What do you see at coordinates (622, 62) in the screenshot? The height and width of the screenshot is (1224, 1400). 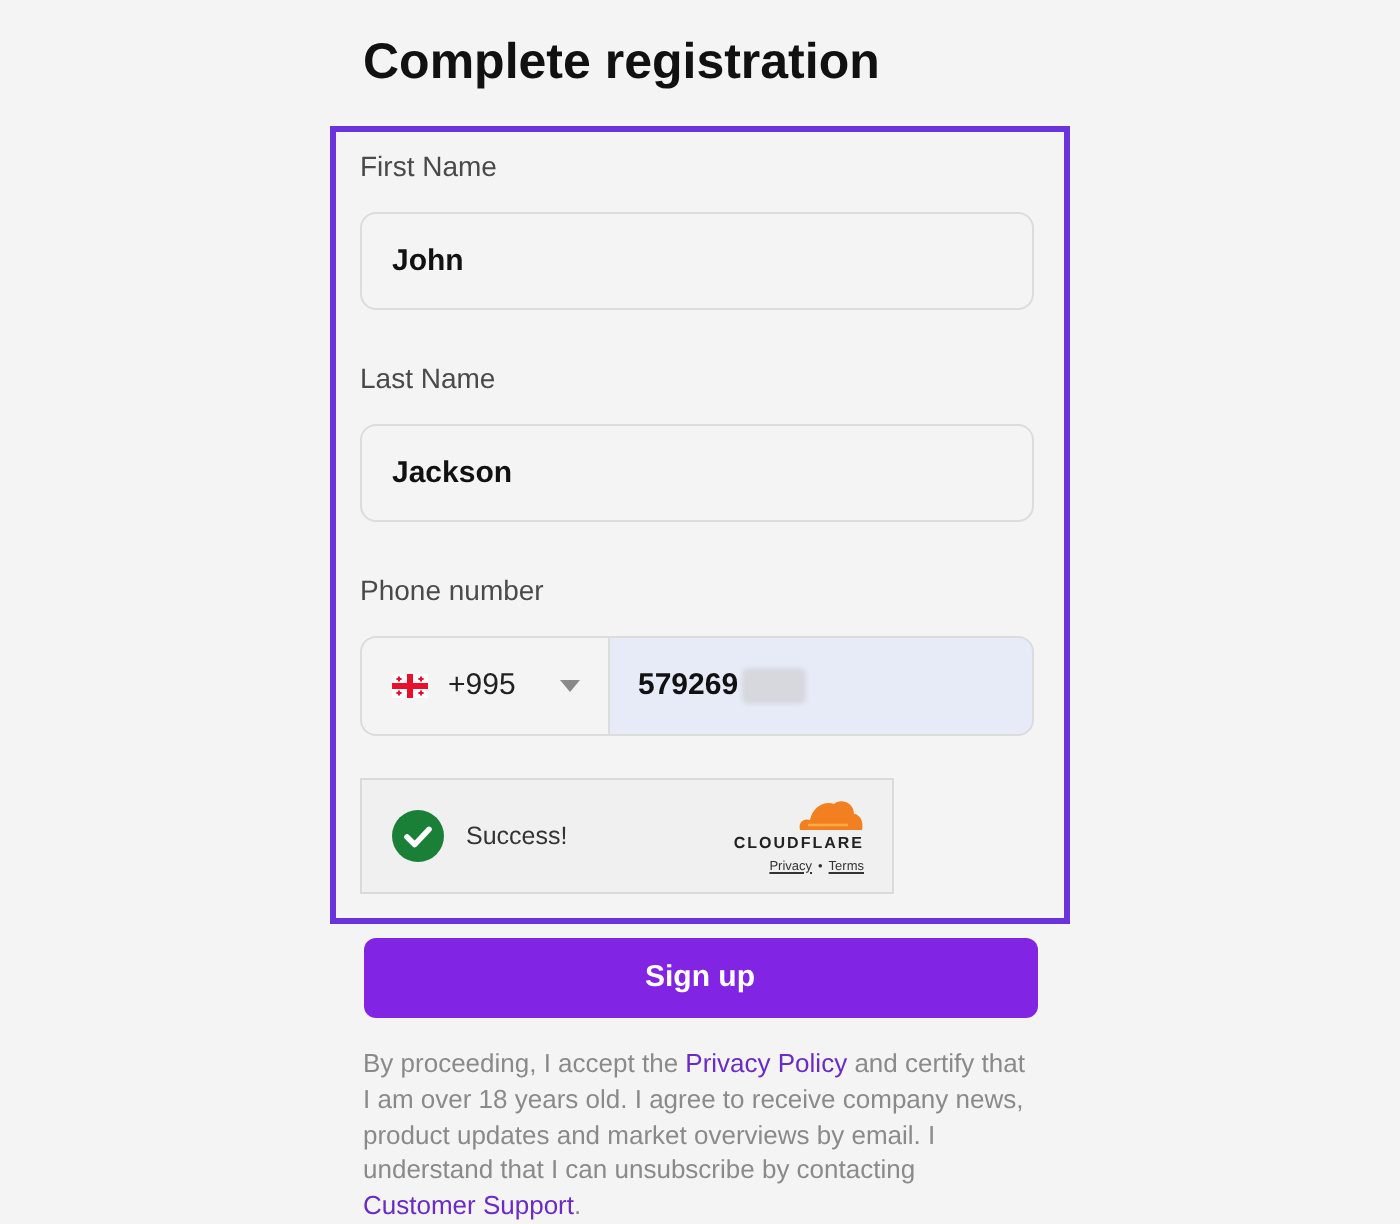 I see `page-title: Complete registration` at bounding box center [622, 62].